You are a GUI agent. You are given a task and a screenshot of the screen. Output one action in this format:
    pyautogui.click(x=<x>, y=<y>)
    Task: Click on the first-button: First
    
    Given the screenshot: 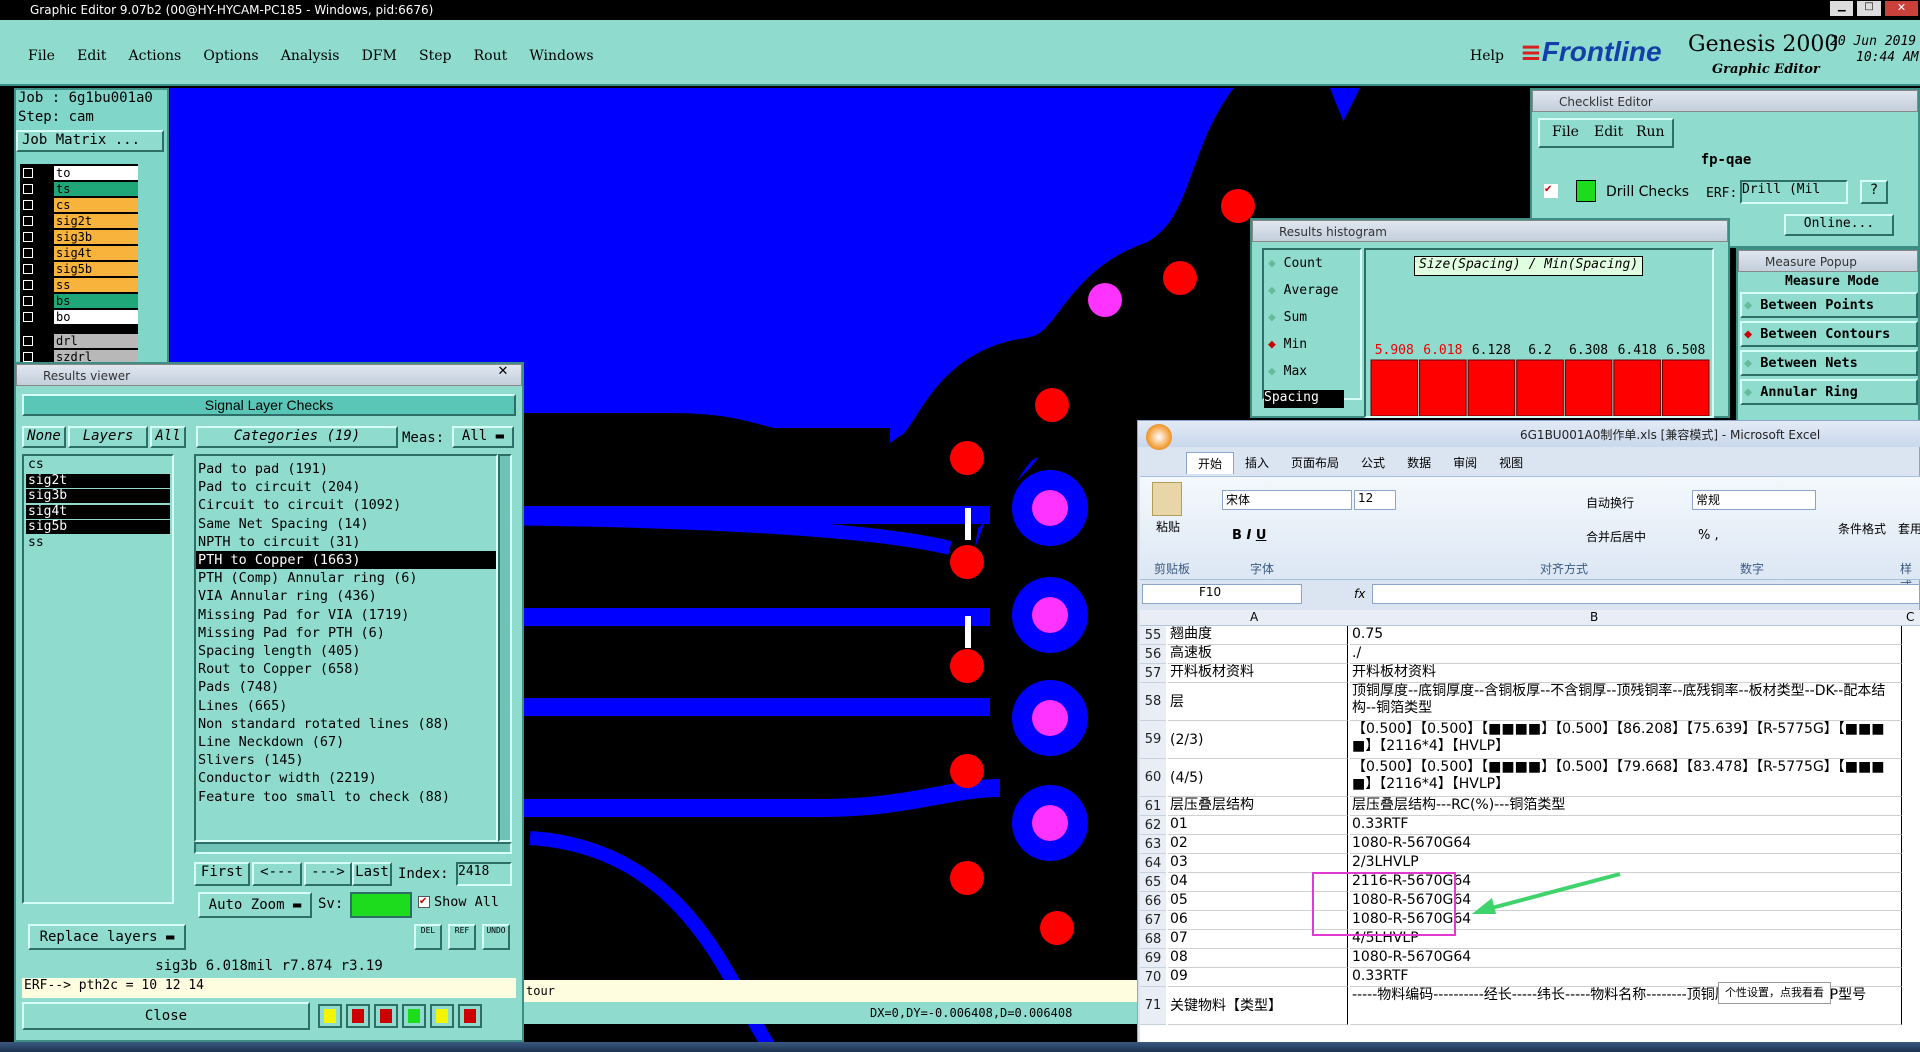 What is the action you would take?
    pyautogui.click(x=222, y=874)
    